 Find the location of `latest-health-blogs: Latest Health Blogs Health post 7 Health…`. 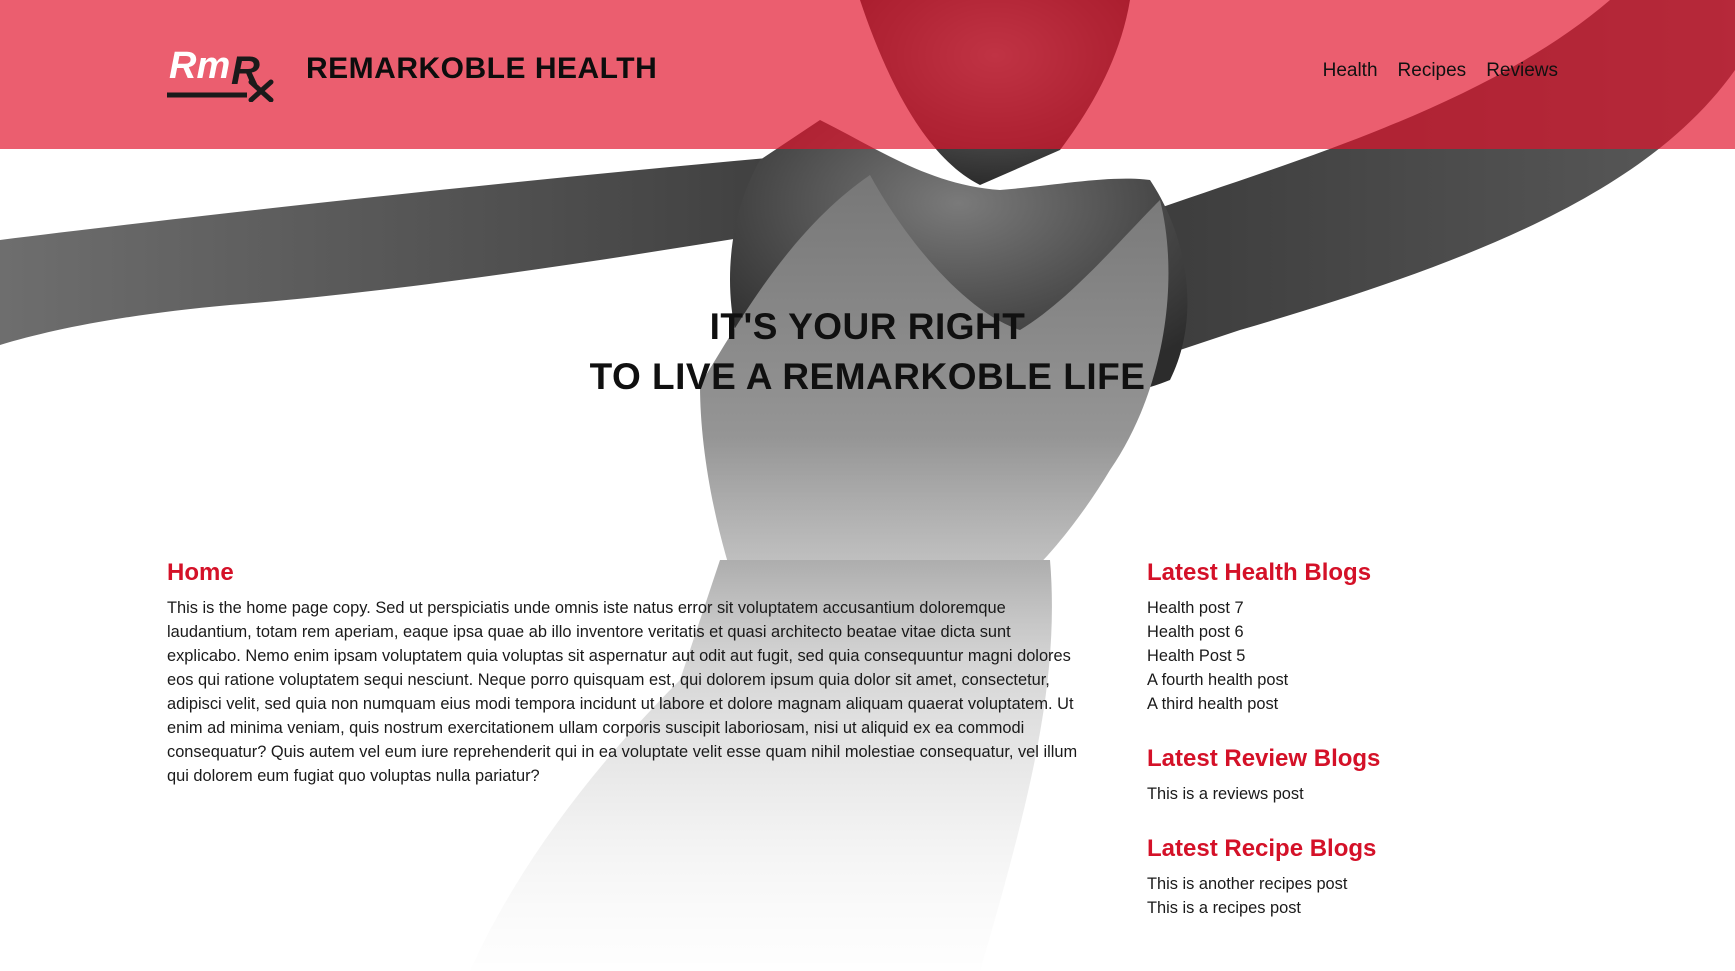

latest-health-blogs: Latest Health Blogs Health post 7 Health… is located at coordinates (1357, 636).